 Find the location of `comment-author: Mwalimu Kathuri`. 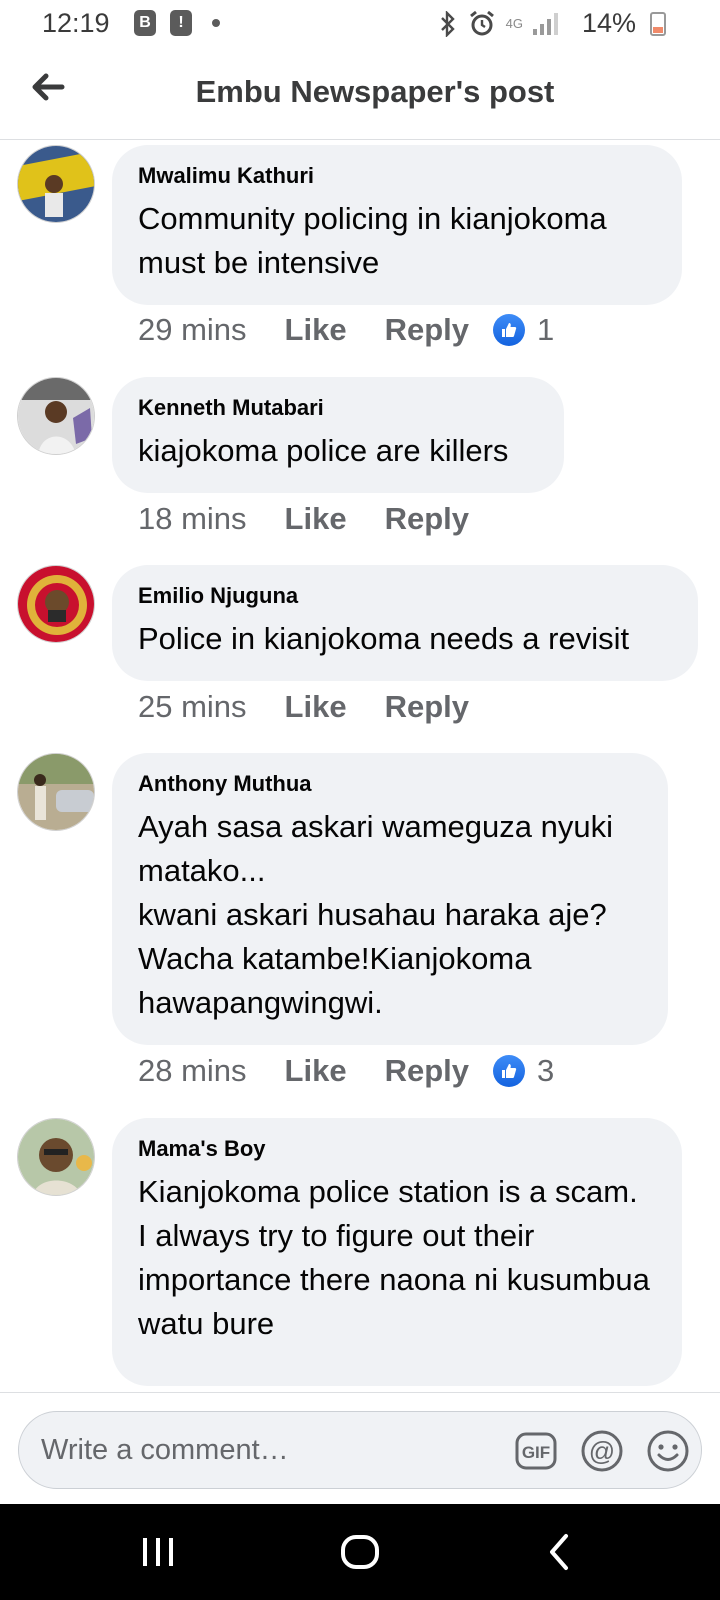

comment-author: Mwalimu Kathuri is located at coordinates (397, 176).